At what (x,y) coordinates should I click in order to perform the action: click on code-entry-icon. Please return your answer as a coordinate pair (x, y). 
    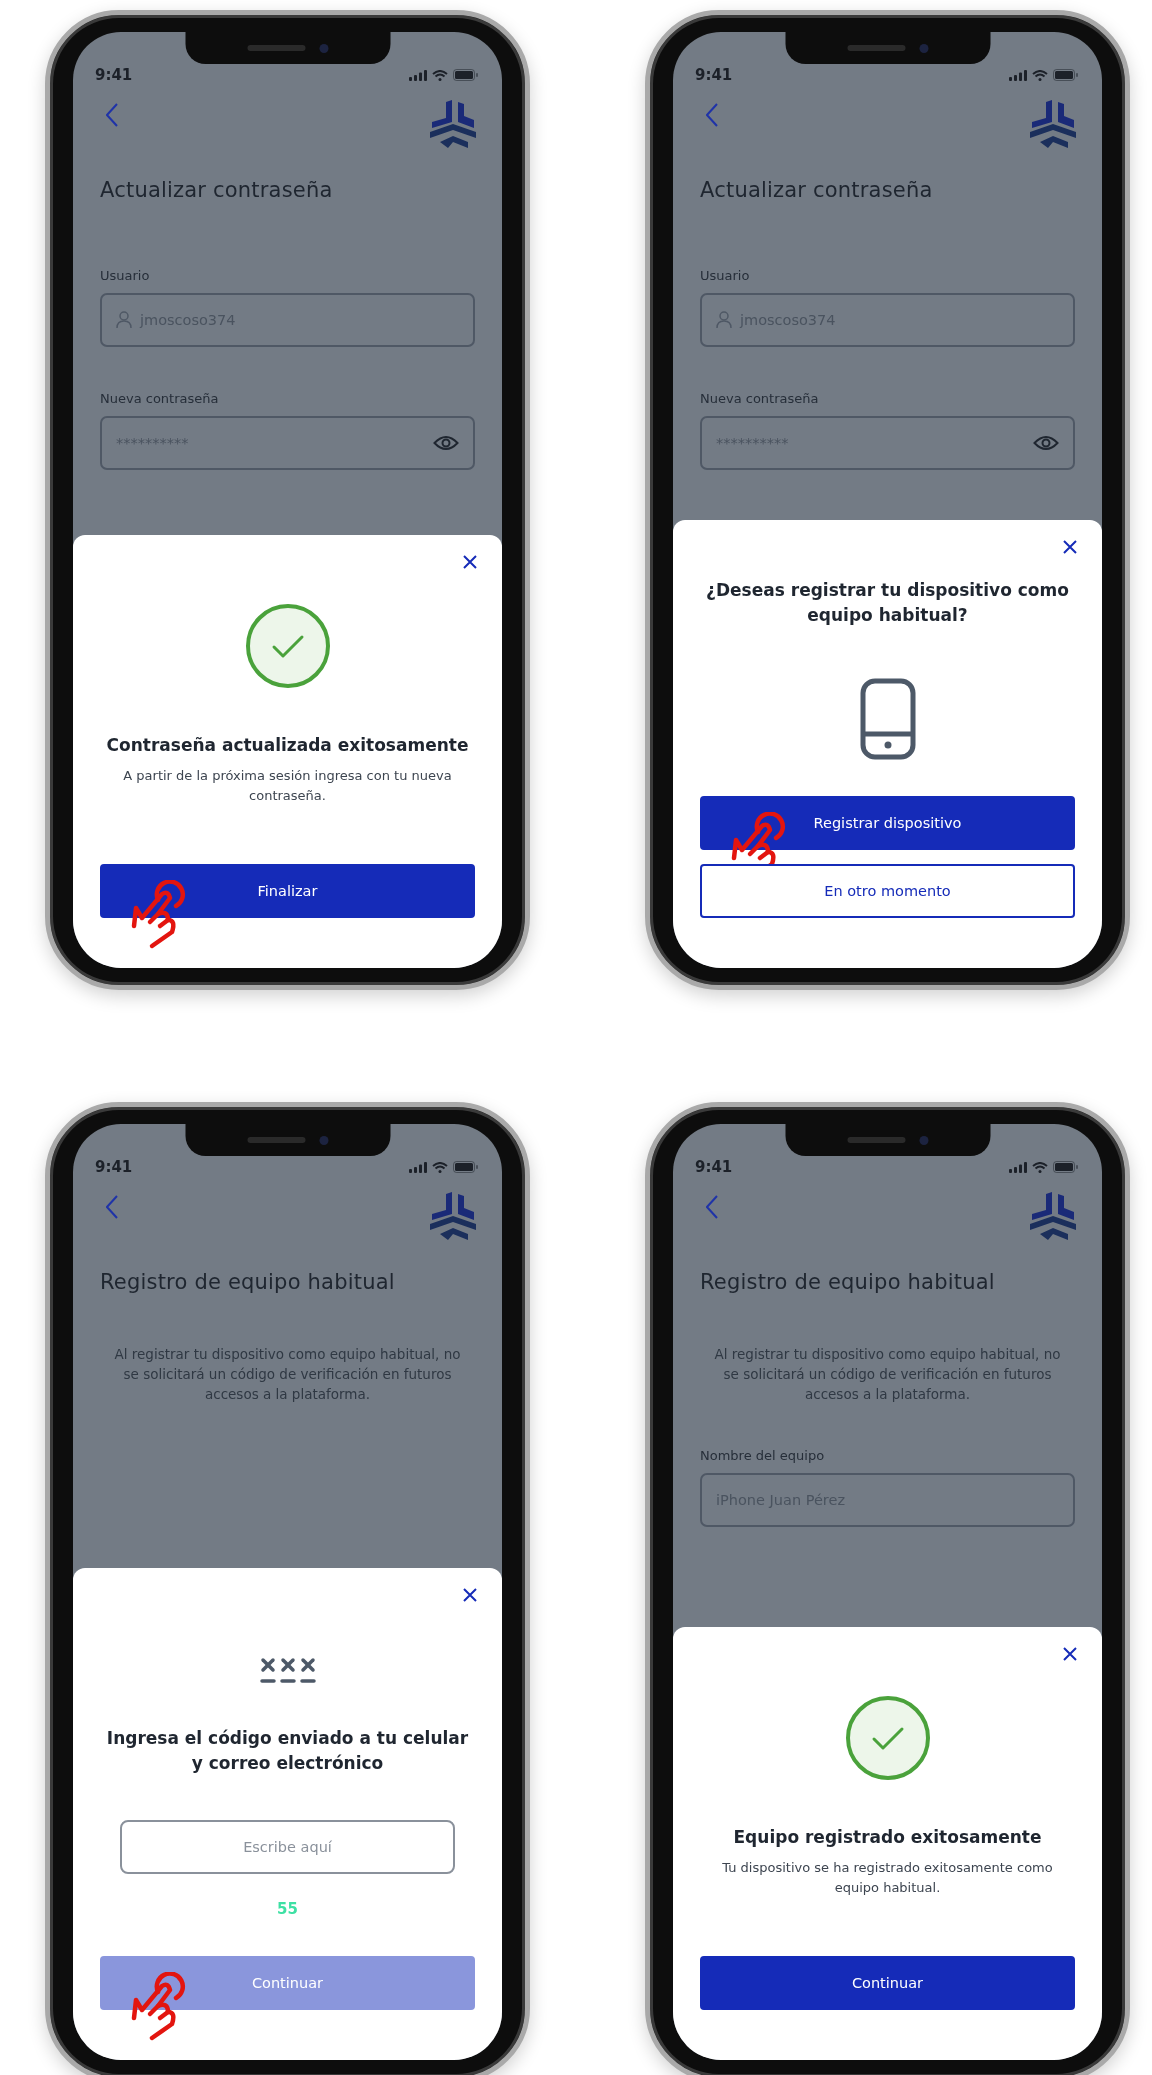
    Looking at the image, I should click on (287, 1671).